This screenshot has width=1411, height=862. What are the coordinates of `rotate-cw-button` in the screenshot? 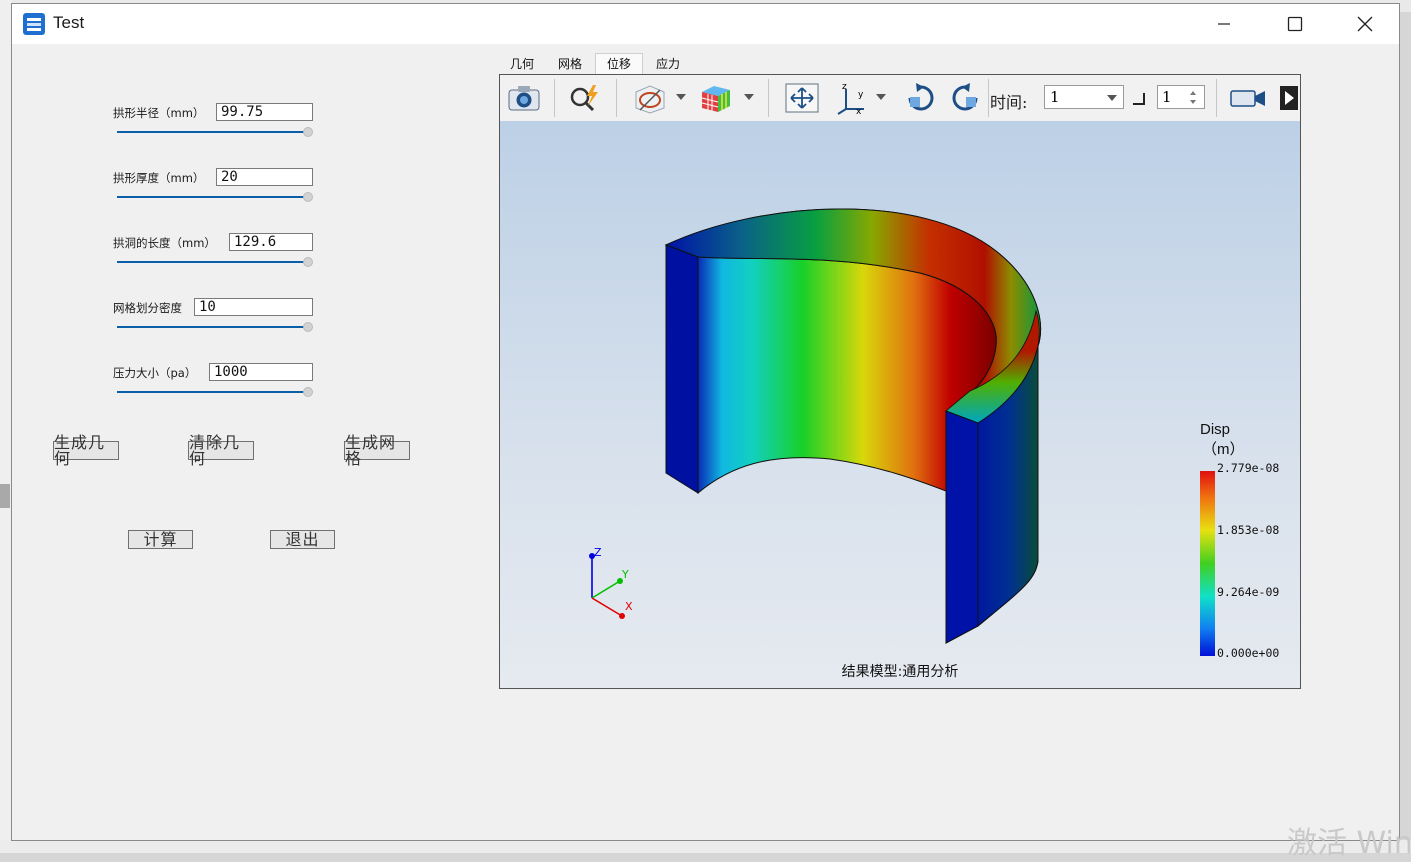 It's located at (920, 98).